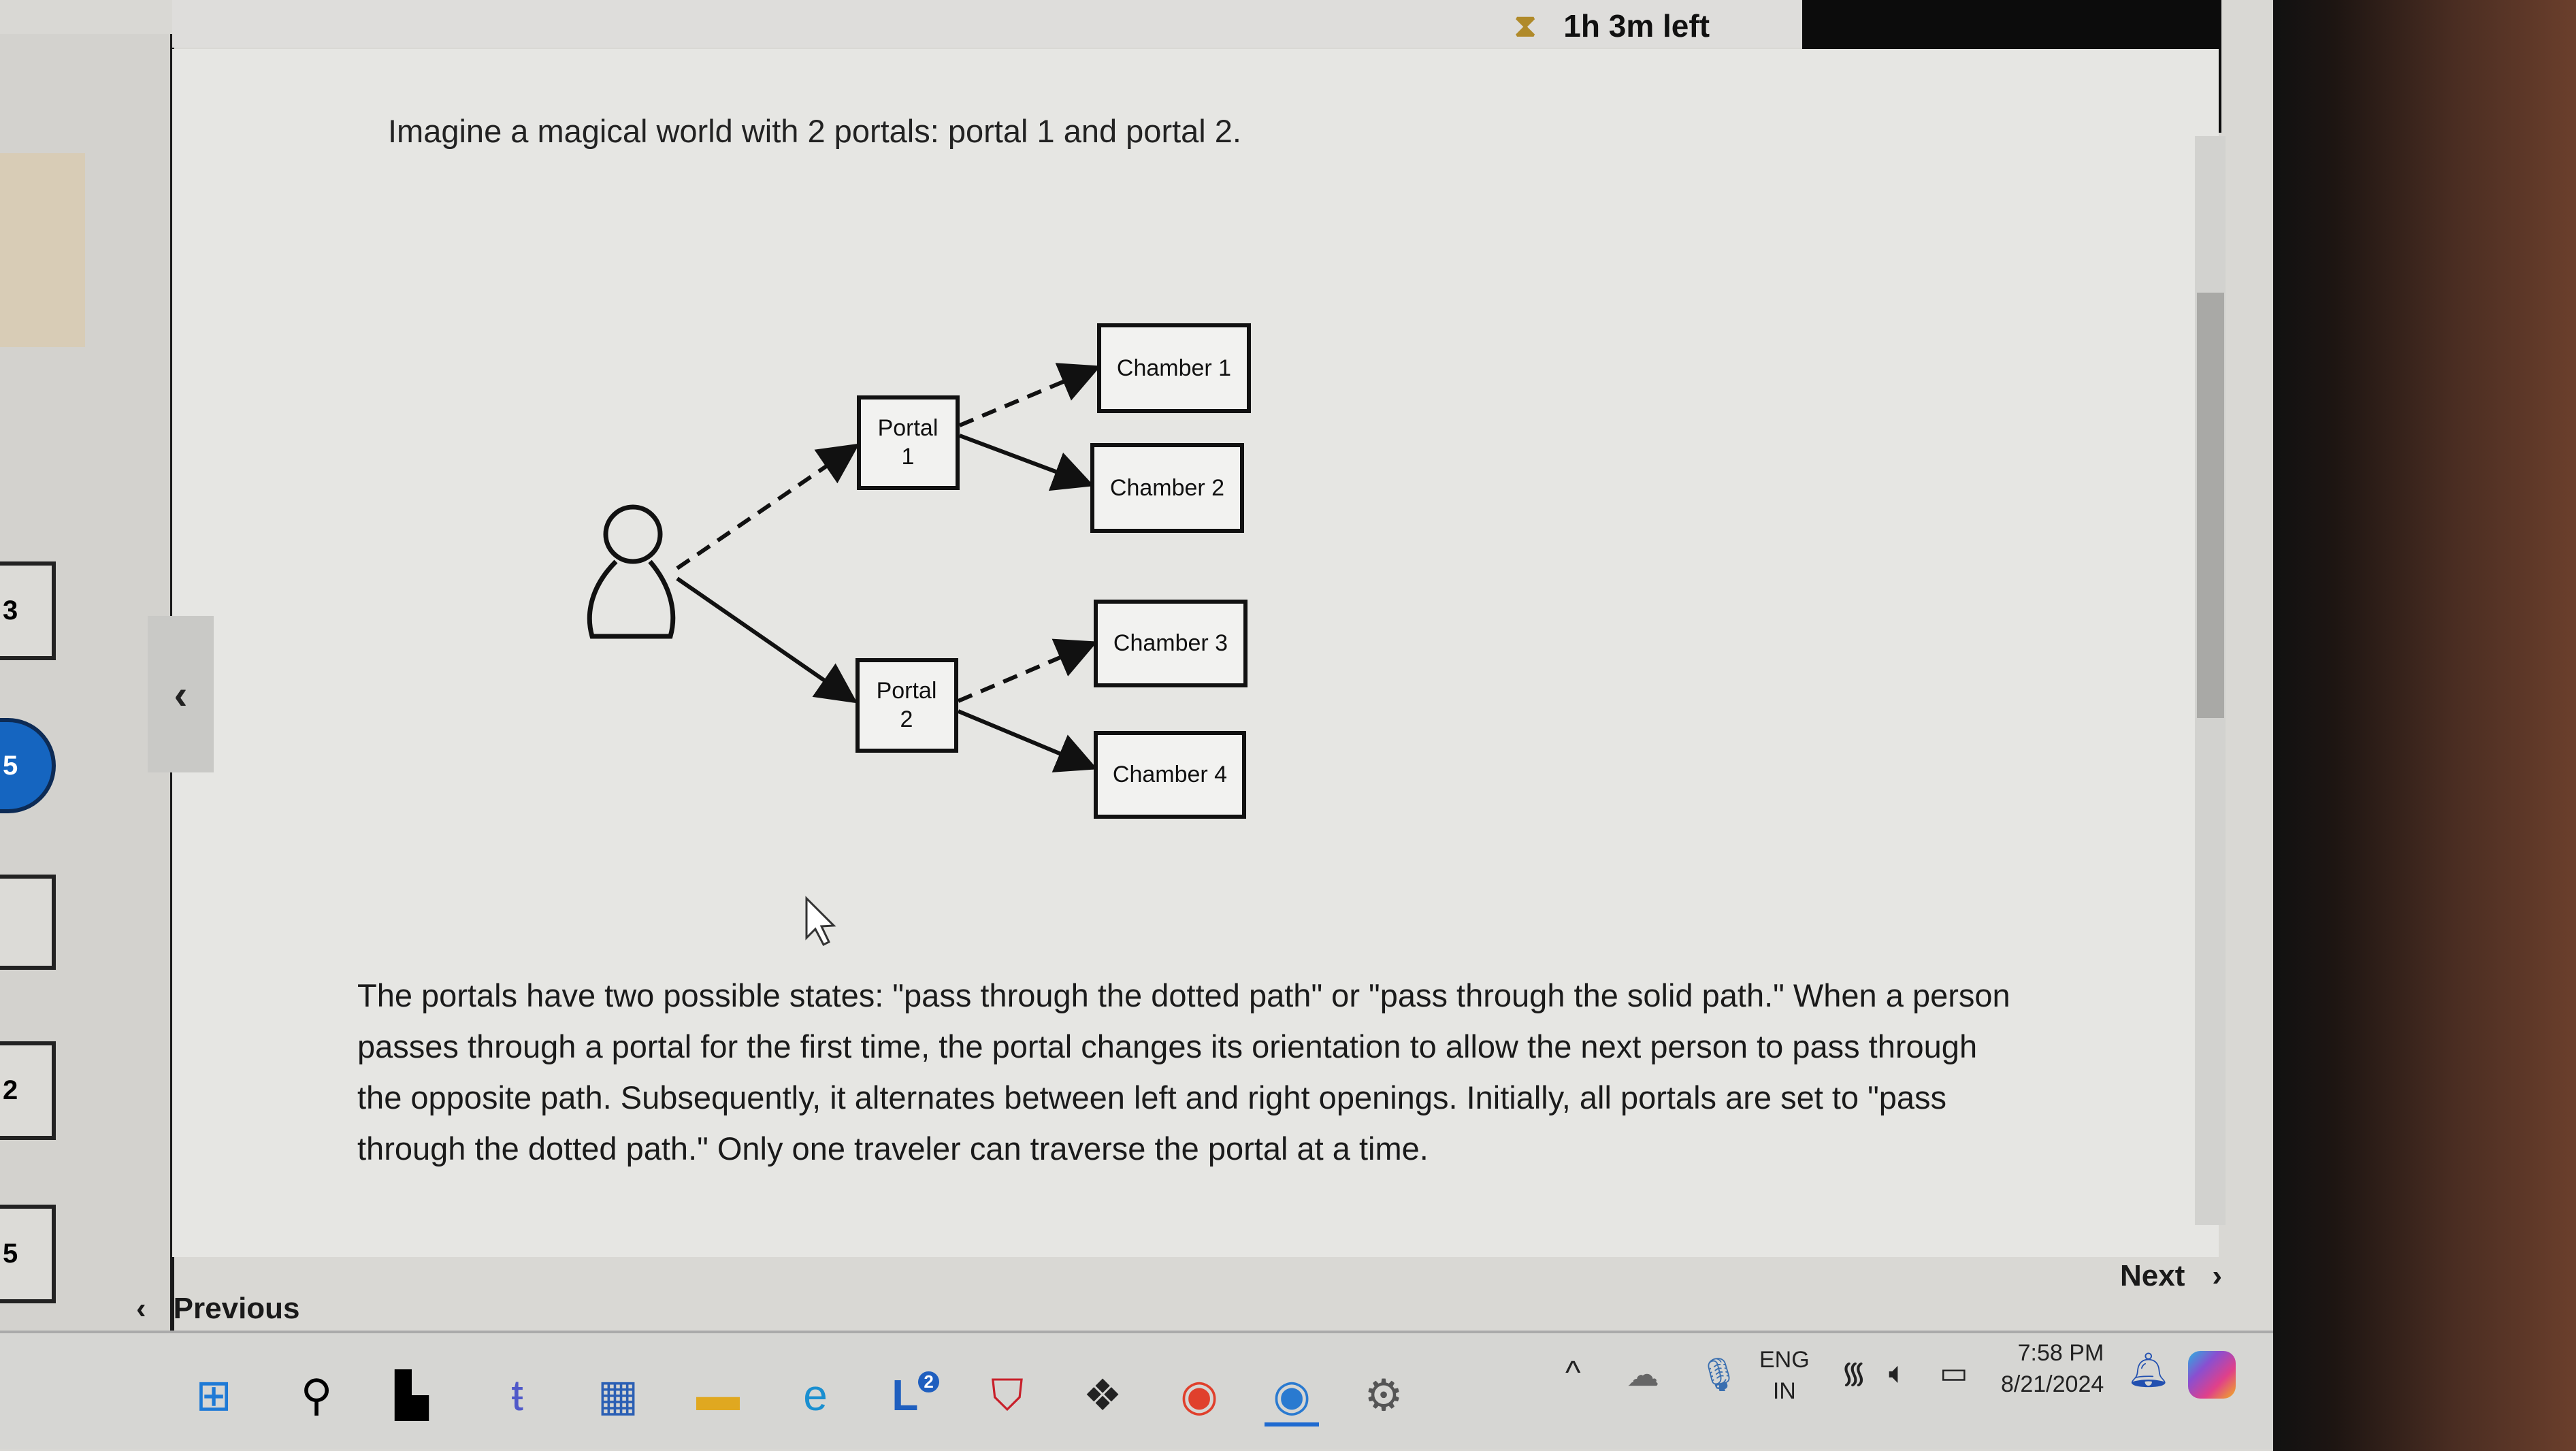 Image resolution: width=2576 pixels, height=1451 pixels. What do you see at coordinates (718, 1395) in the screenshot?
I see `file-explorer-icon: ▬` at bounding box center [718, 1395].